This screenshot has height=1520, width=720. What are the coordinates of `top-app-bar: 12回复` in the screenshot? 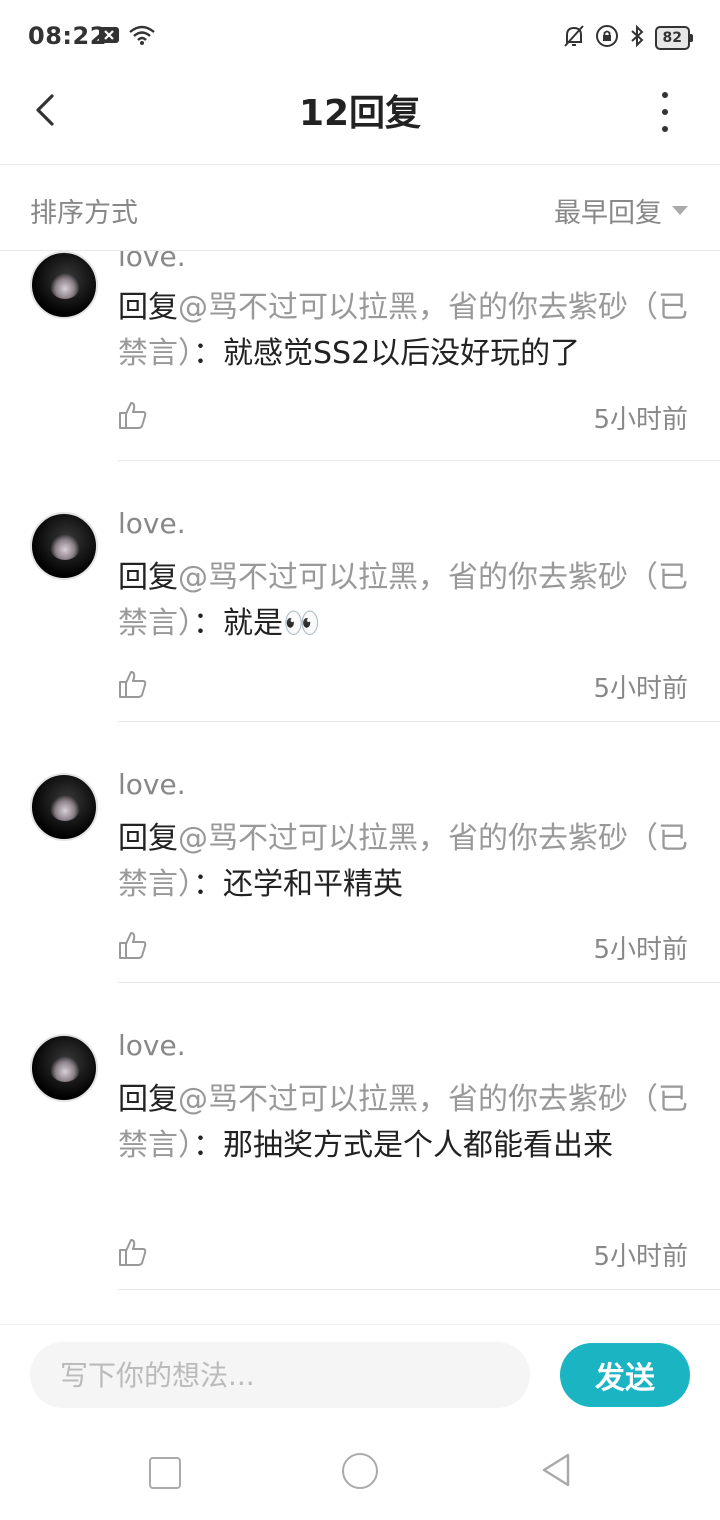 It's located at (360, 113).